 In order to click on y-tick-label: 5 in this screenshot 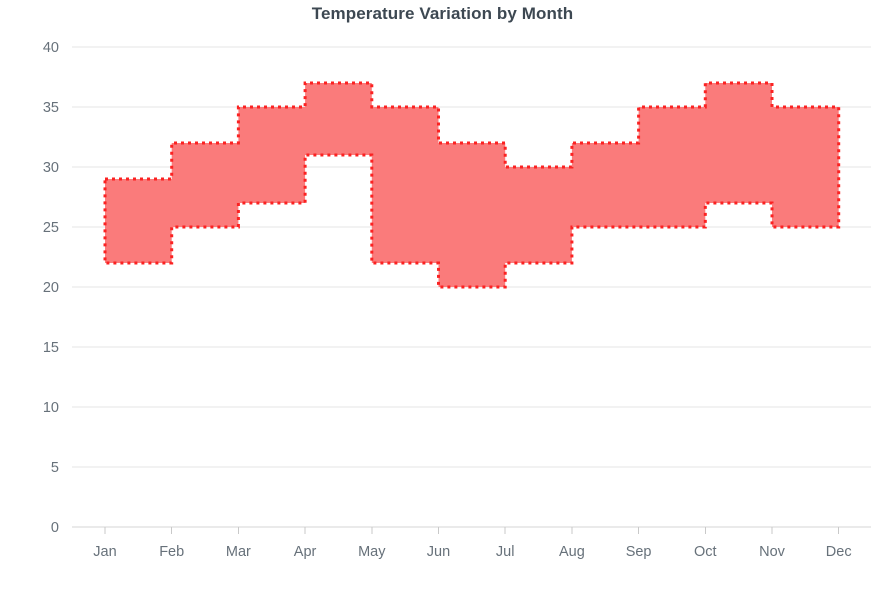, I will do `click(55, 468)`.